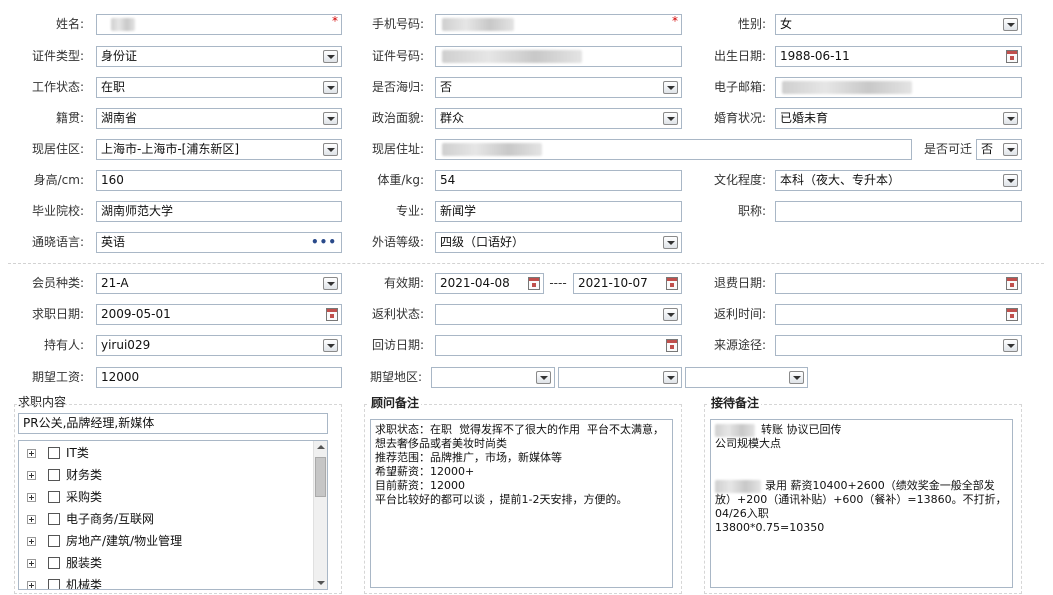 This screenshot has height=595, width=1053. I want to click on school-input: 湖南师范大学, so click(219, 211).